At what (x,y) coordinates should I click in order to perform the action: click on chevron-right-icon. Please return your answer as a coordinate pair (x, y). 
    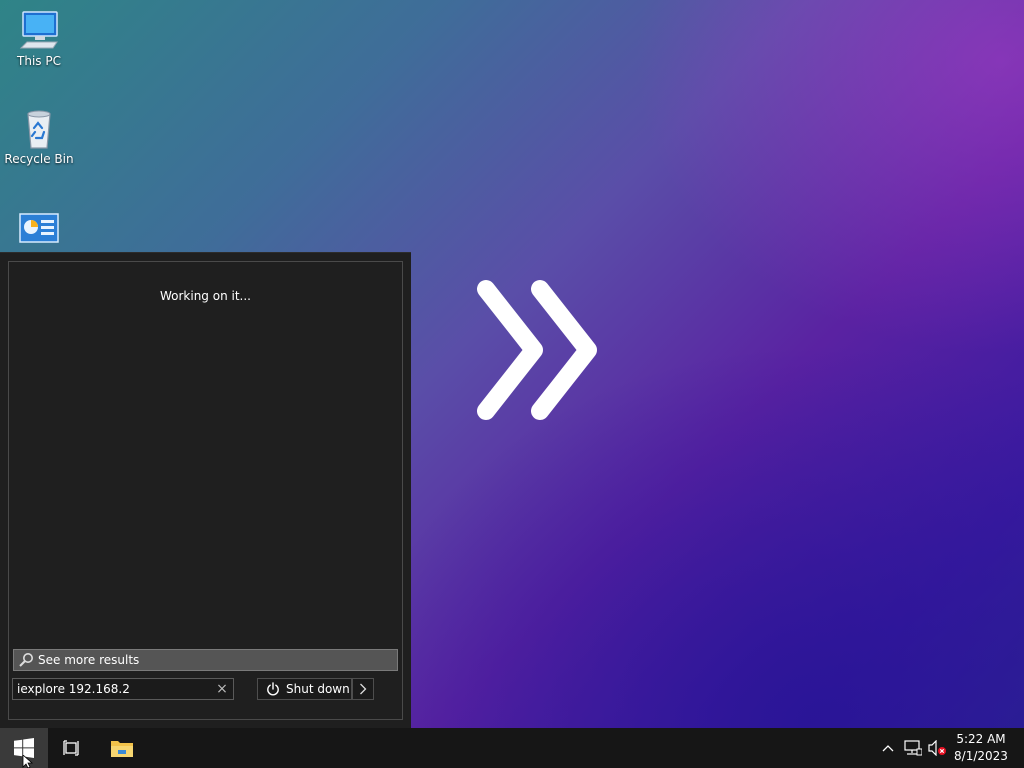
    Looking at the image, I should click on (363, 689).